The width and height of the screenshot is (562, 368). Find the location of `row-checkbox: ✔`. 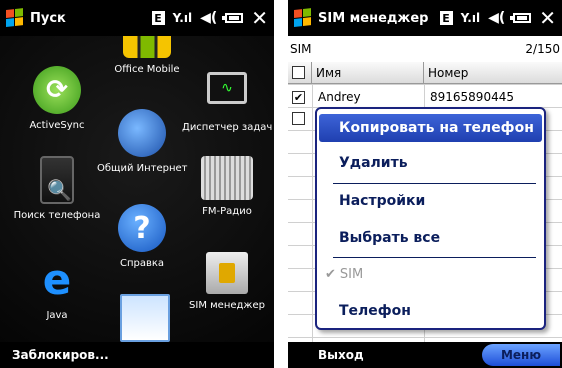

row-checkbox: ✔ is located at coordinates (300, 97).